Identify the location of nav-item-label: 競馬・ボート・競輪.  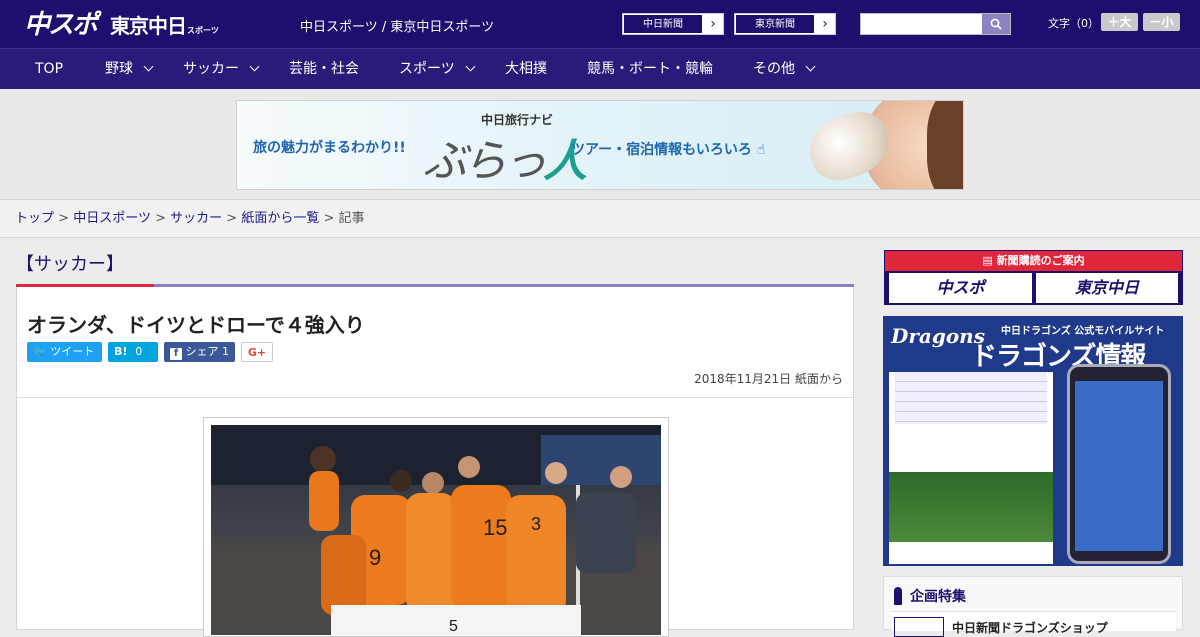
(650, 69).